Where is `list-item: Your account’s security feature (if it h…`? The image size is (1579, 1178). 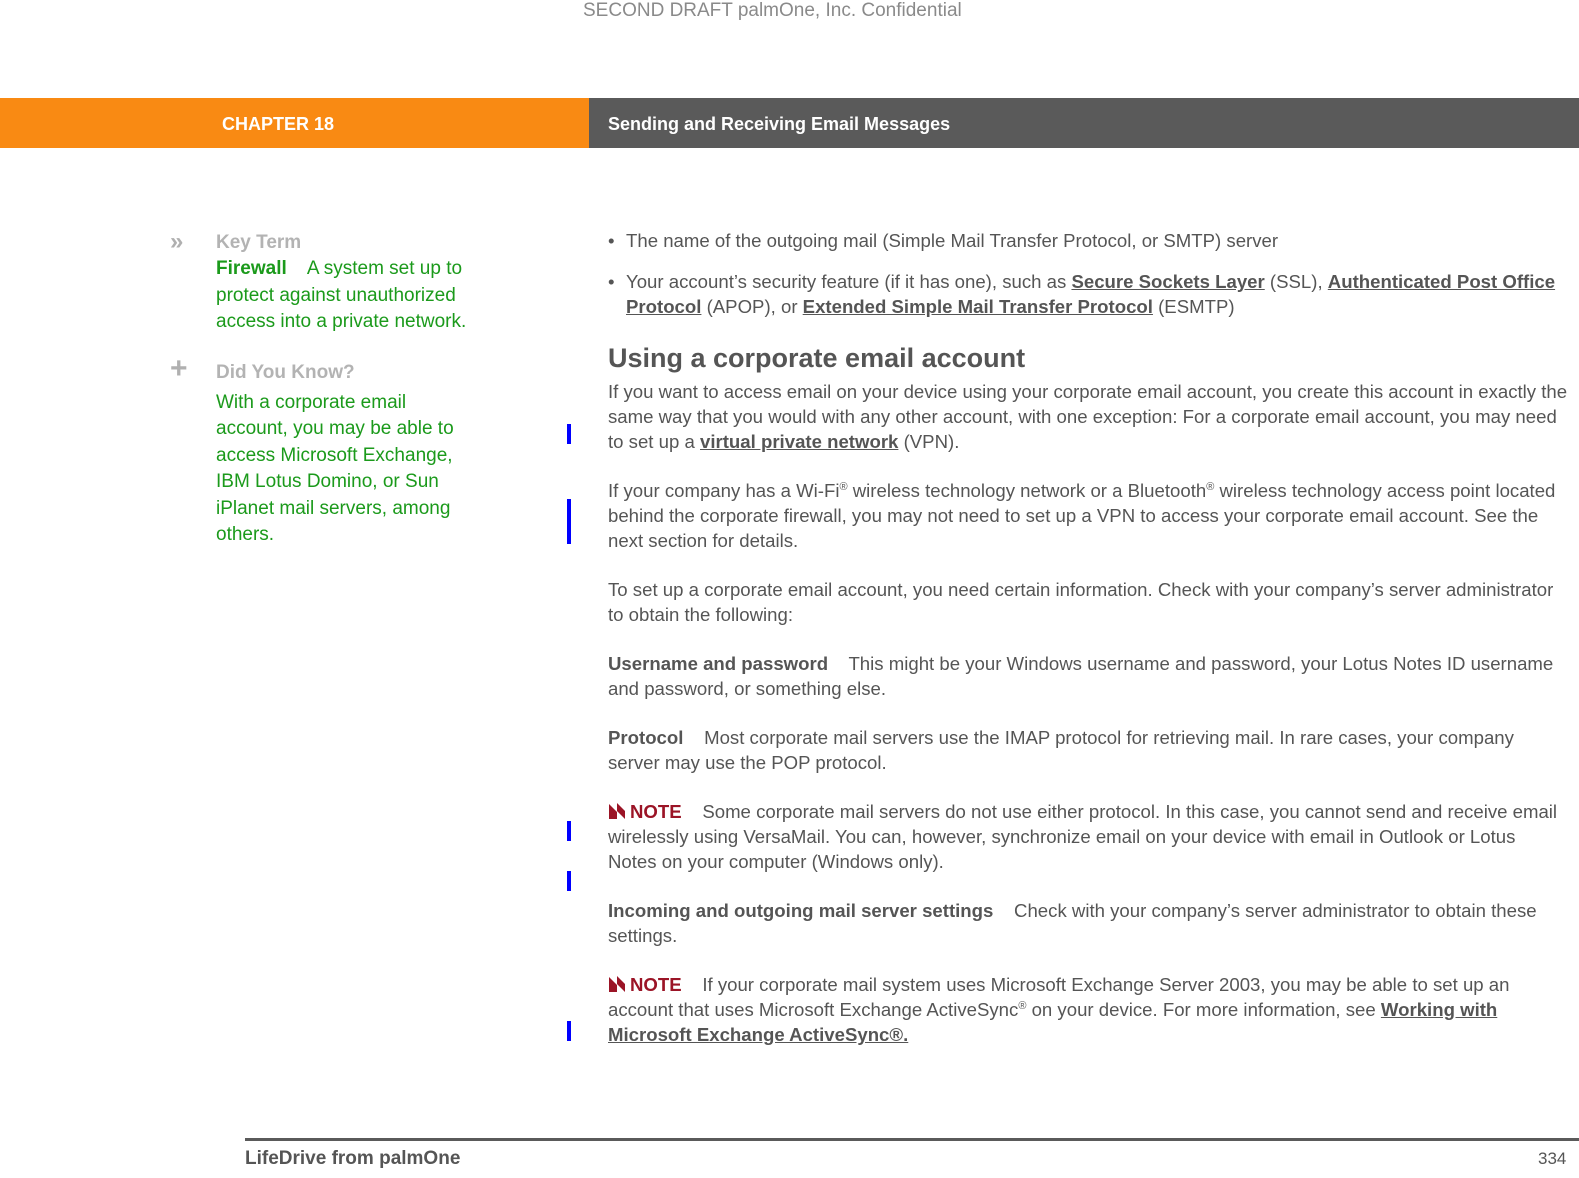 list-item: Your account’s security feature (if it h… is located at coordinates (1088, 294).